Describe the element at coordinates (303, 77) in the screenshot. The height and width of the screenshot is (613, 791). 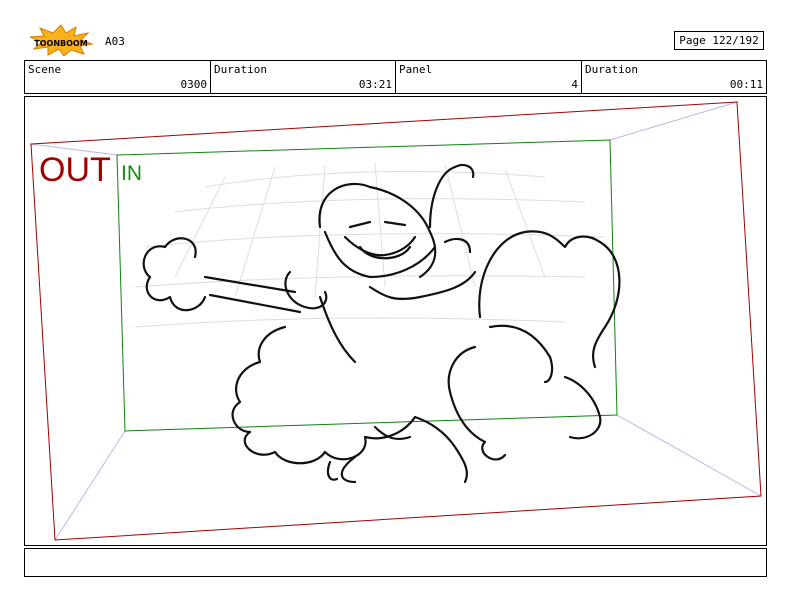
I see `scene-duration-cell: Duration 03:21` at that location.